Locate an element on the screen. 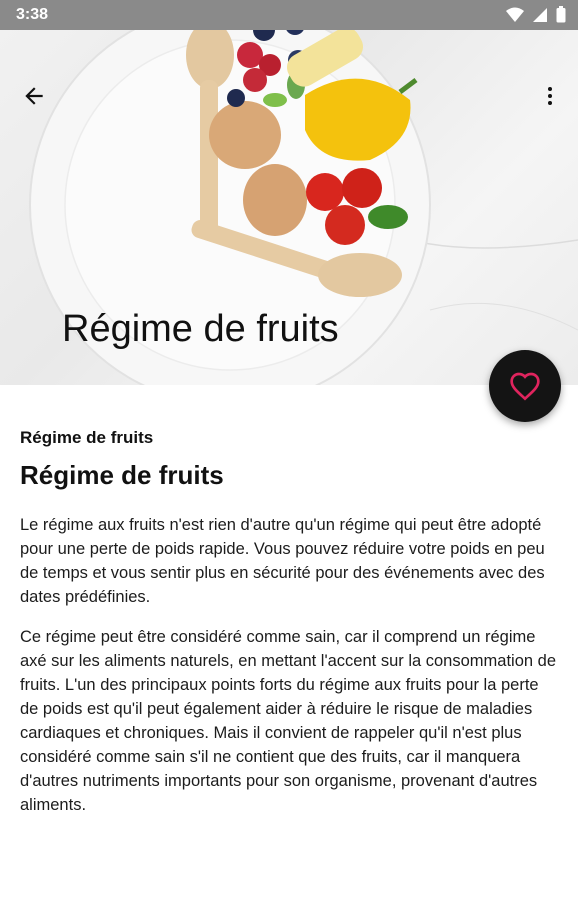 This screenshot has width=578, height=900. heart-outline-icon is located at coordinates (525, 386).